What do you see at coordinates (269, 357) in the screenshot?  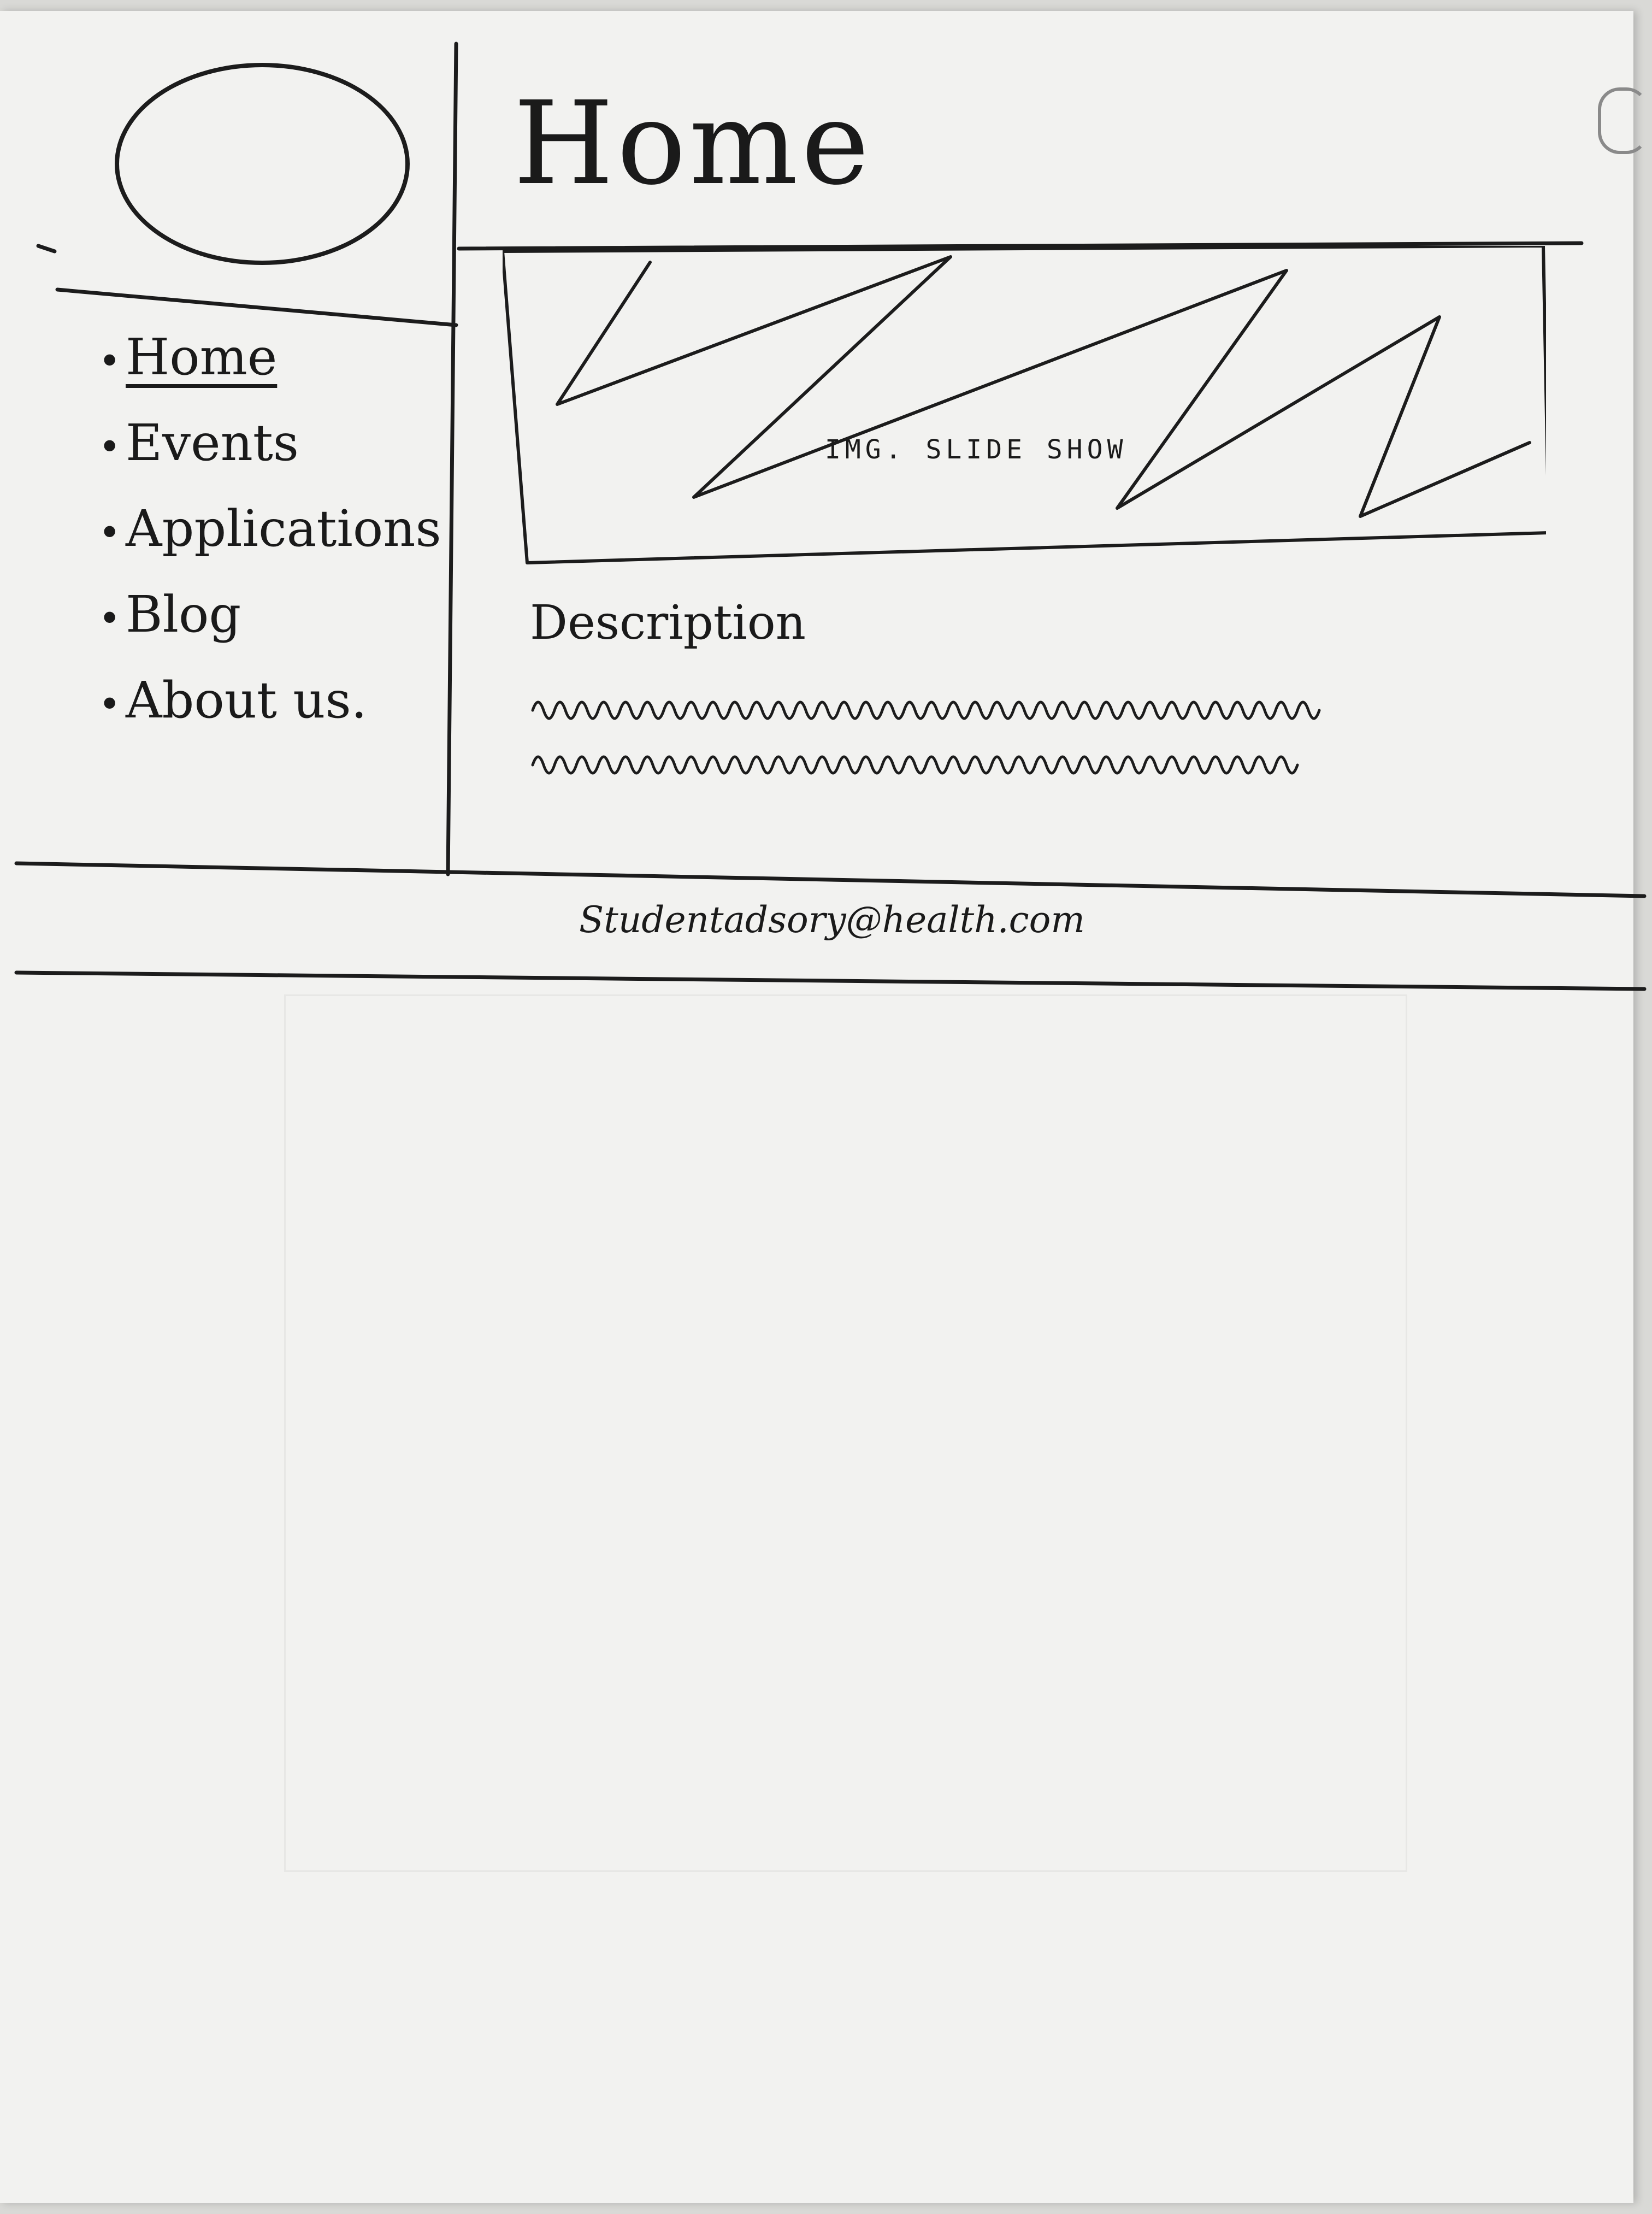 I see `sidebar-item-home: •Home` at bounding box center [269, 357].